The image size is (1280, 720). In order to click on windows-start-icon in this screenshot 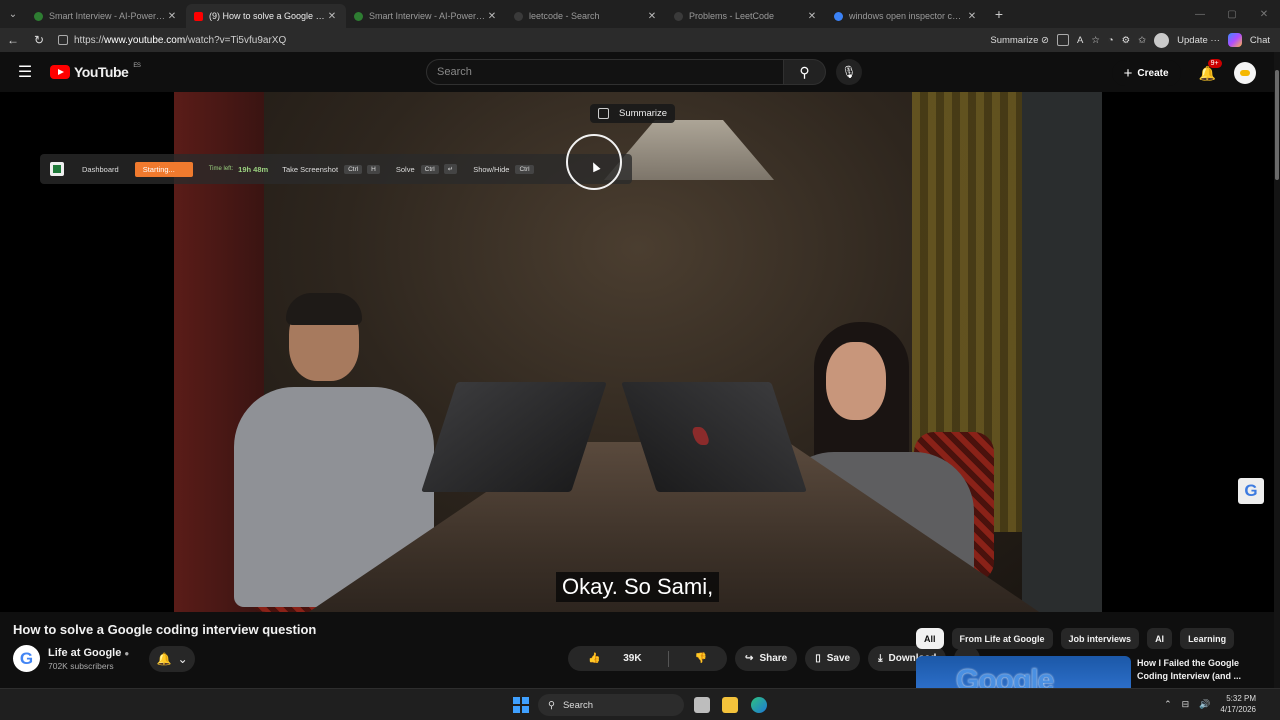, I will do `click(521, 705)`.